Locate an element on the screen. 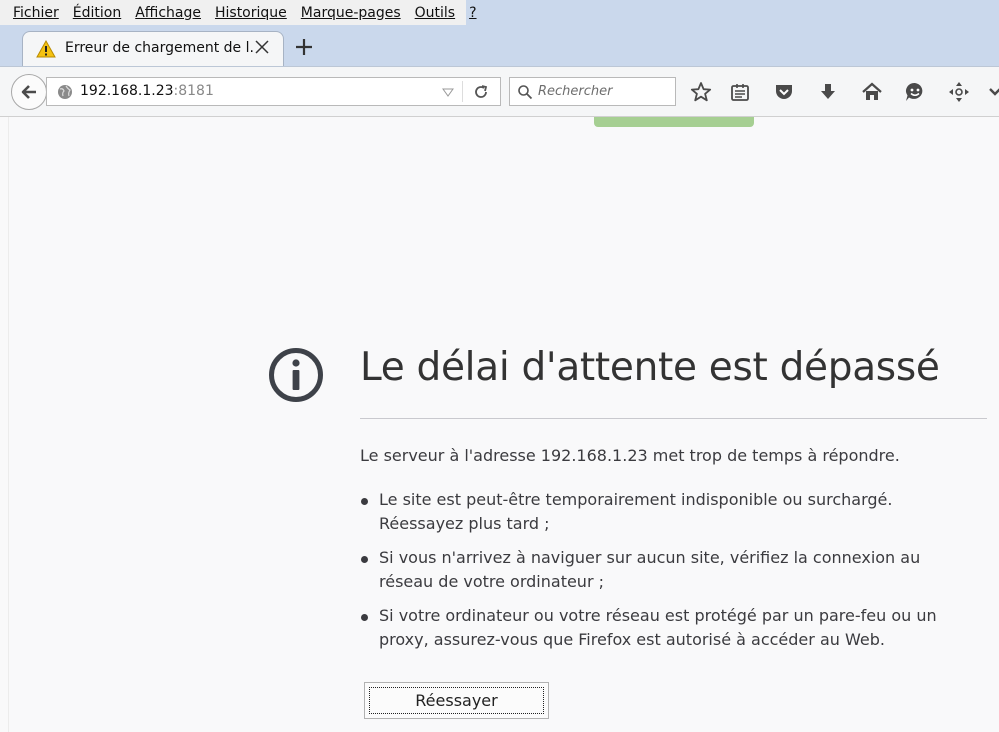  reload-icon is located at coordinates (481, 92).